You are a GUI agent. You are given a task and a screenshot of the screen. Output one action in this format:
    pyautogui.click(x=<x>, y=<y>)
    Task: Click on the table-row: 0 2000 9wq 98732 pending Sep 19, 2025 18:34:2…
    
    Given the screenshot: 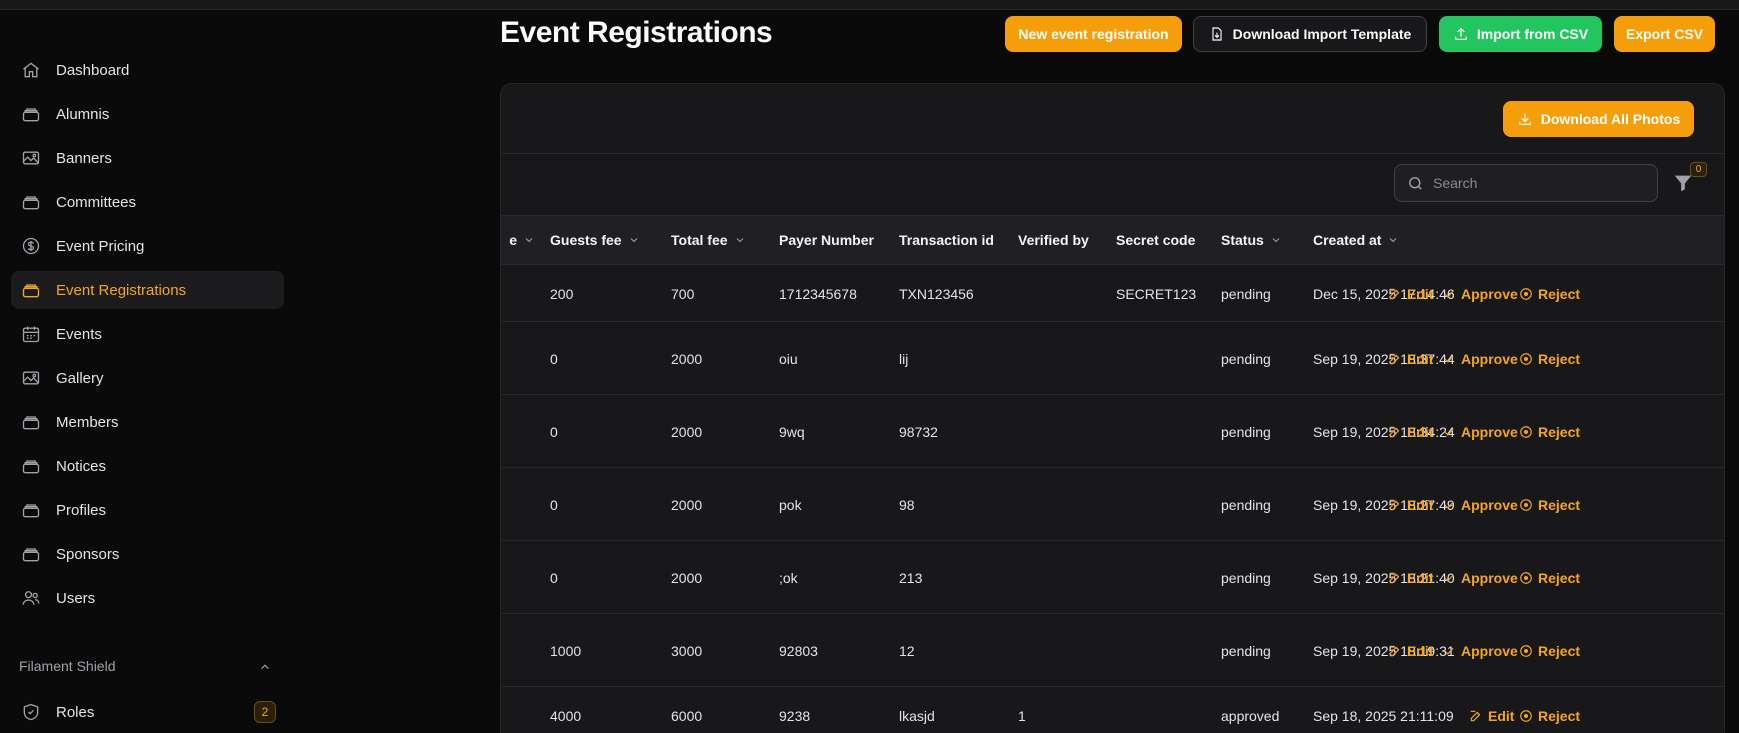 What is the action you would take?
    pyautogui.click(x=1112, y=431)
    